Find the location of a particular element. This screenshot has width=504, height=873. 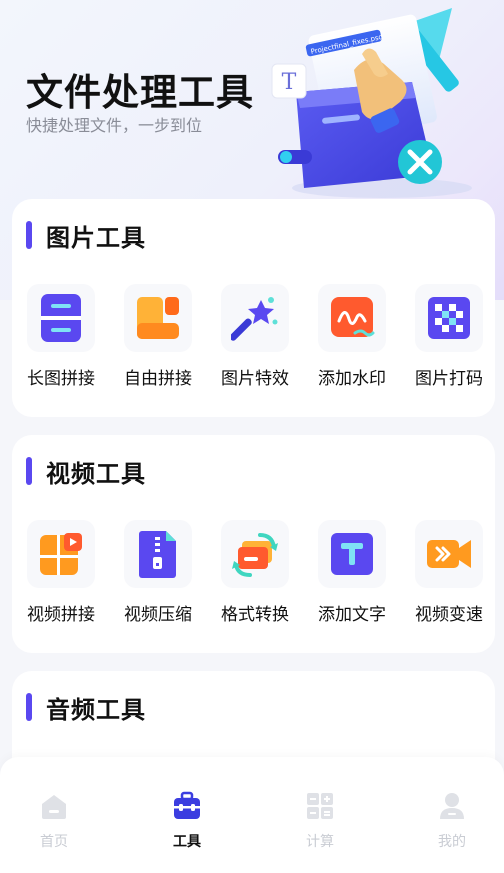

page-subtitle: 快捷处理文件，一步到位 is located at coordinates (114, 125).